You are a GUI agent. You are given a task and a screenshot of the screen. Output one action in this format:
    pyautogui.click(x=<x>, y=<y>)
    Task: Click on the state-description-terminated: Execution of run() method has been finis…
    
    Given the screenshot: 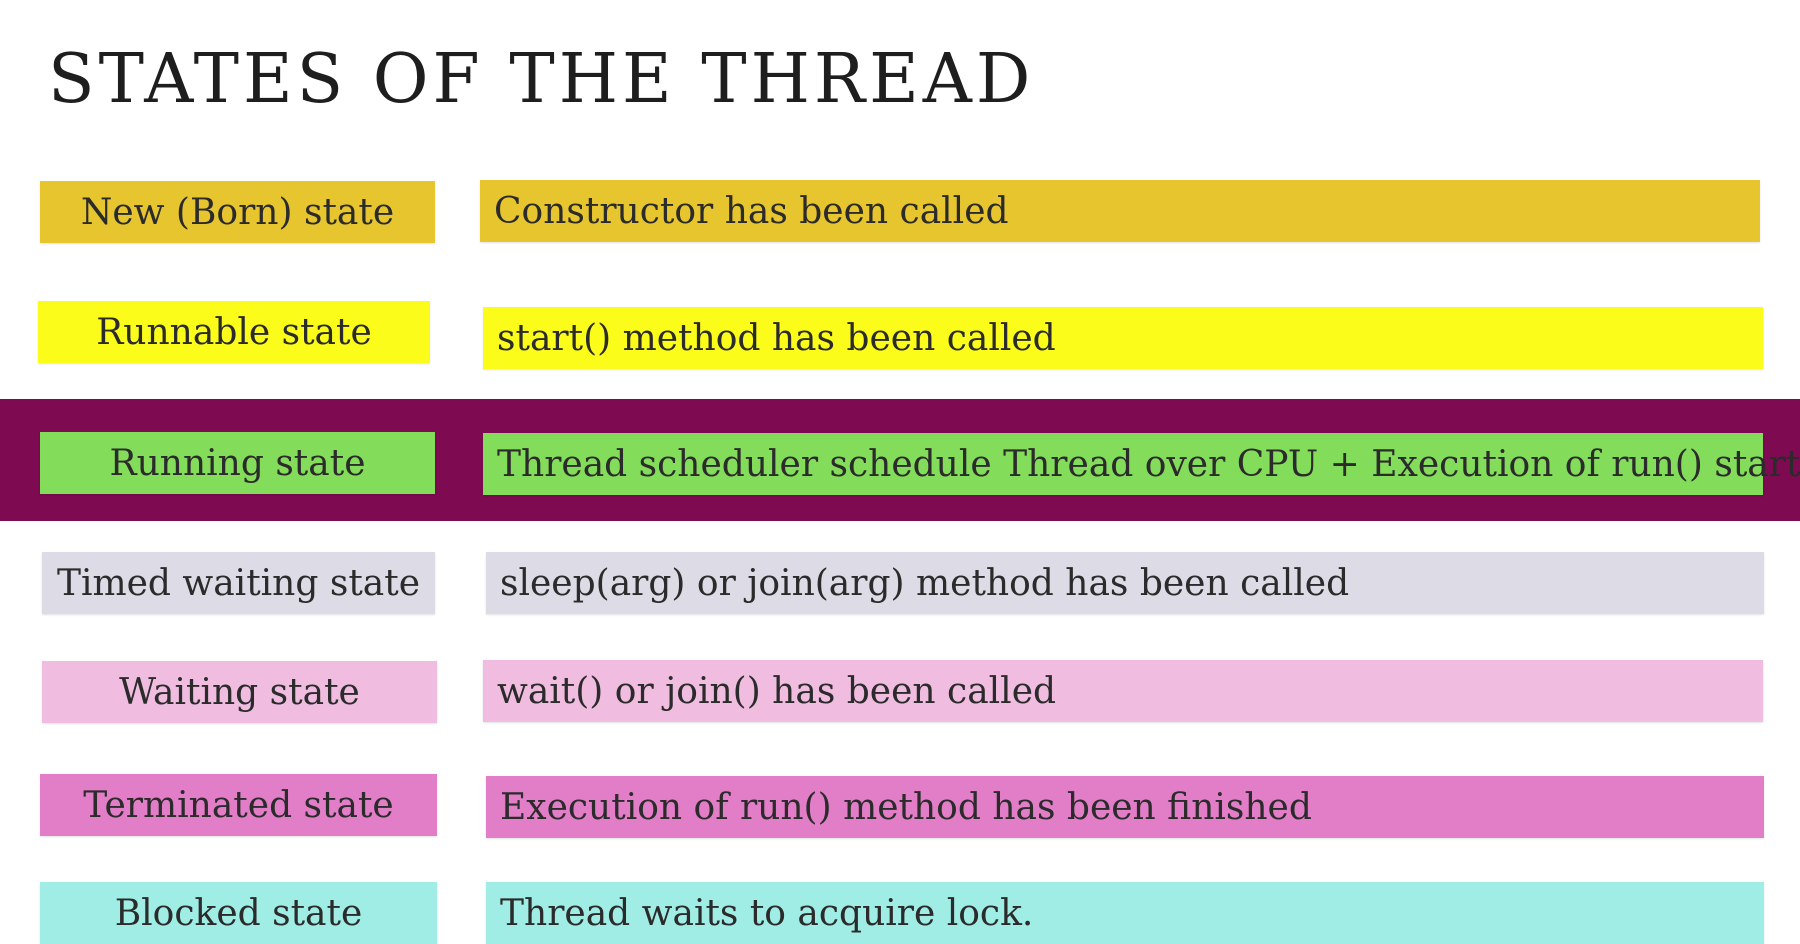 What is the action you would take?
    pyautogui.click(x=1125, y=807)
    